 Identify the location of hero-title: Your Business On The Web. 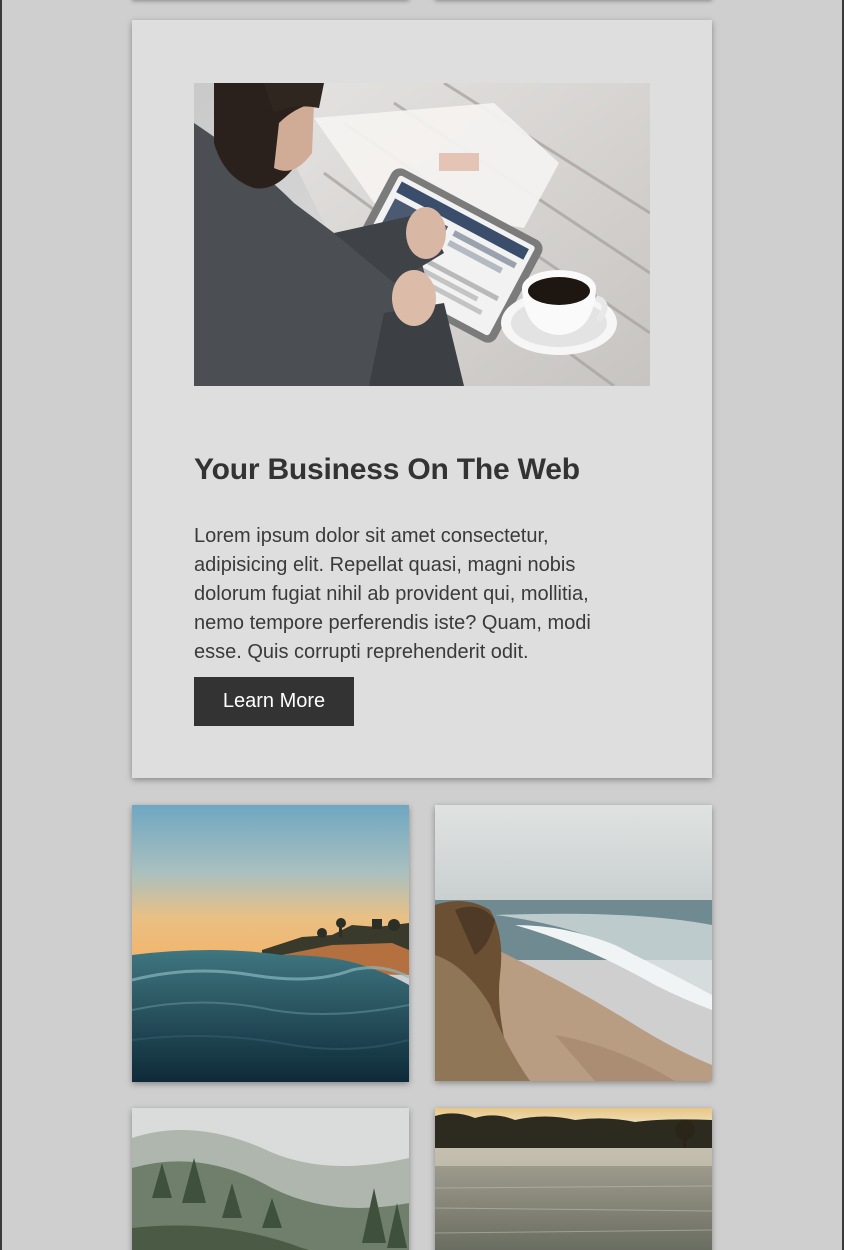
(387, 469).